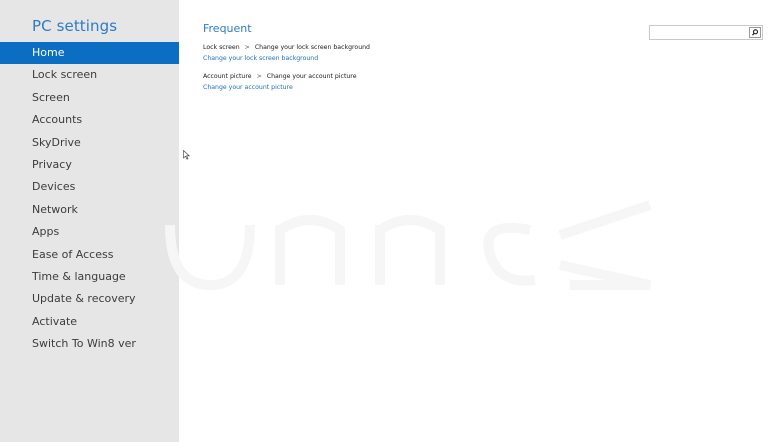 The height and width of the screenshot is (442, 780). I want to click on frequent-category: Account picture, so click(227, 76).